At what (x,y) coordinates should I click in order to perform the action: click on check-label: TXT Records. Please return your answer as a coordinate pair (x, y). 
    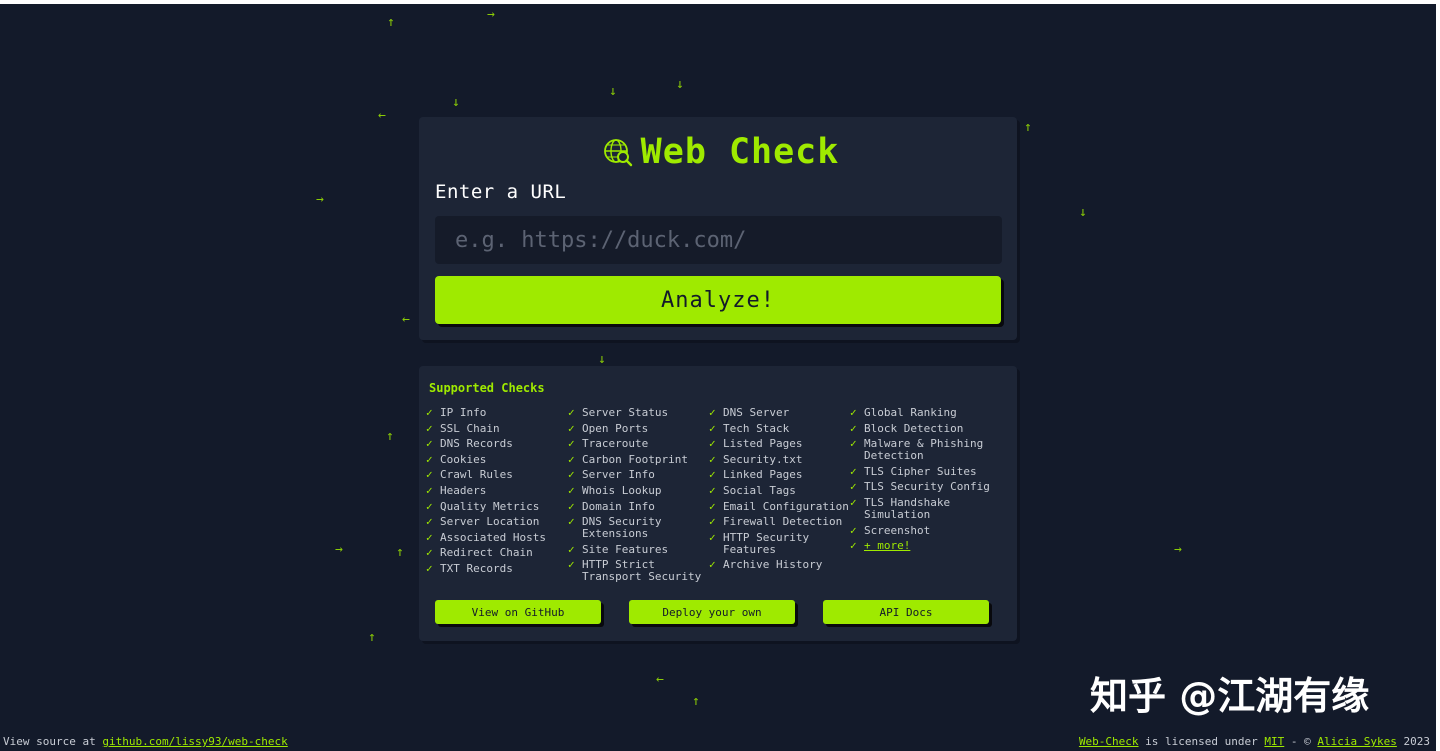
    Looking at the image, I should click on (476, 568).